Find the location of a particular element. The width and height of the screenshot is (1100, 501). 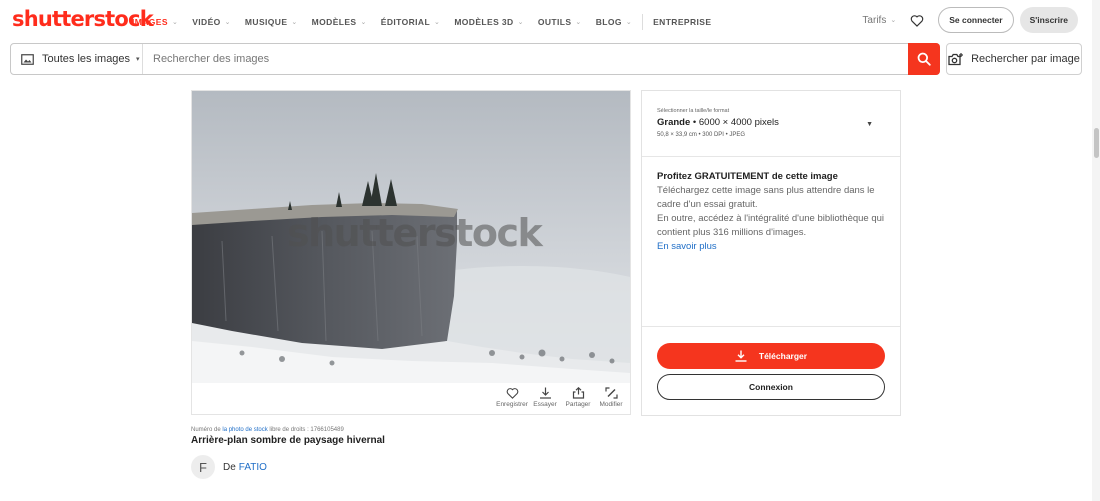

signup-button: S'inscrire is located at coordinates (1048, 20).